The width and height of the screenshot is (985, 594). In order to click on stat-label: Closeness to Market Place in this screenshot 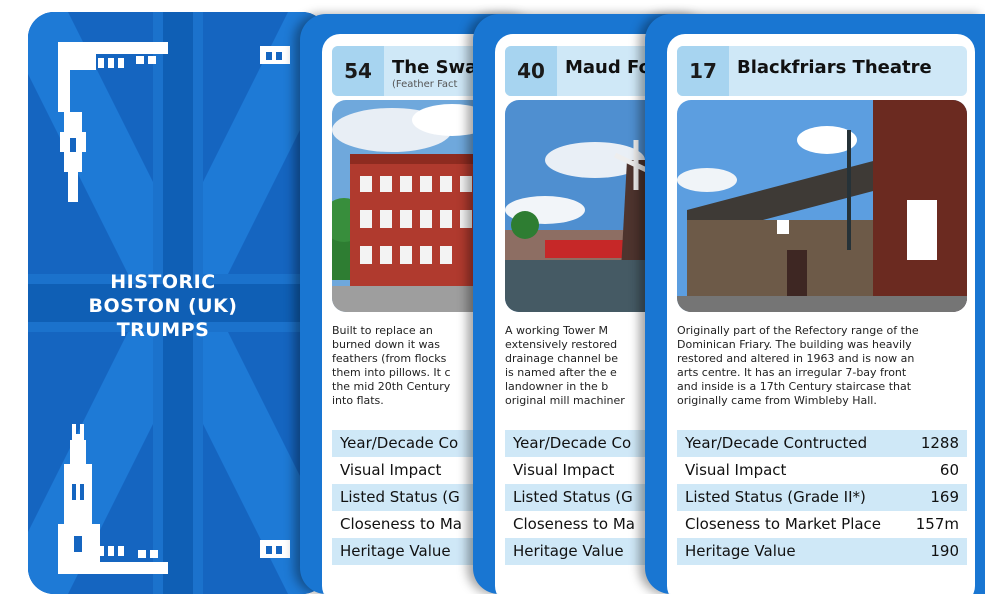, I will do `click(783, 524)`.